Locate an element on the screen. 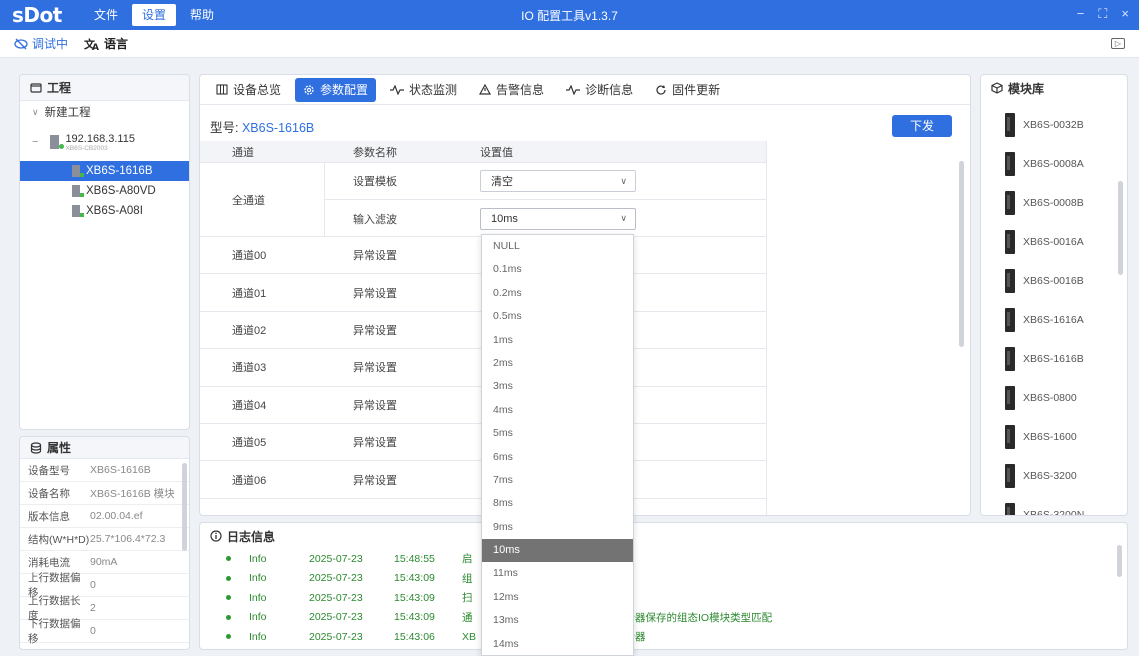 The height and width of the screenshot is (656, 1139). channel-label: 通道05 is located at coordinates (249, 443).